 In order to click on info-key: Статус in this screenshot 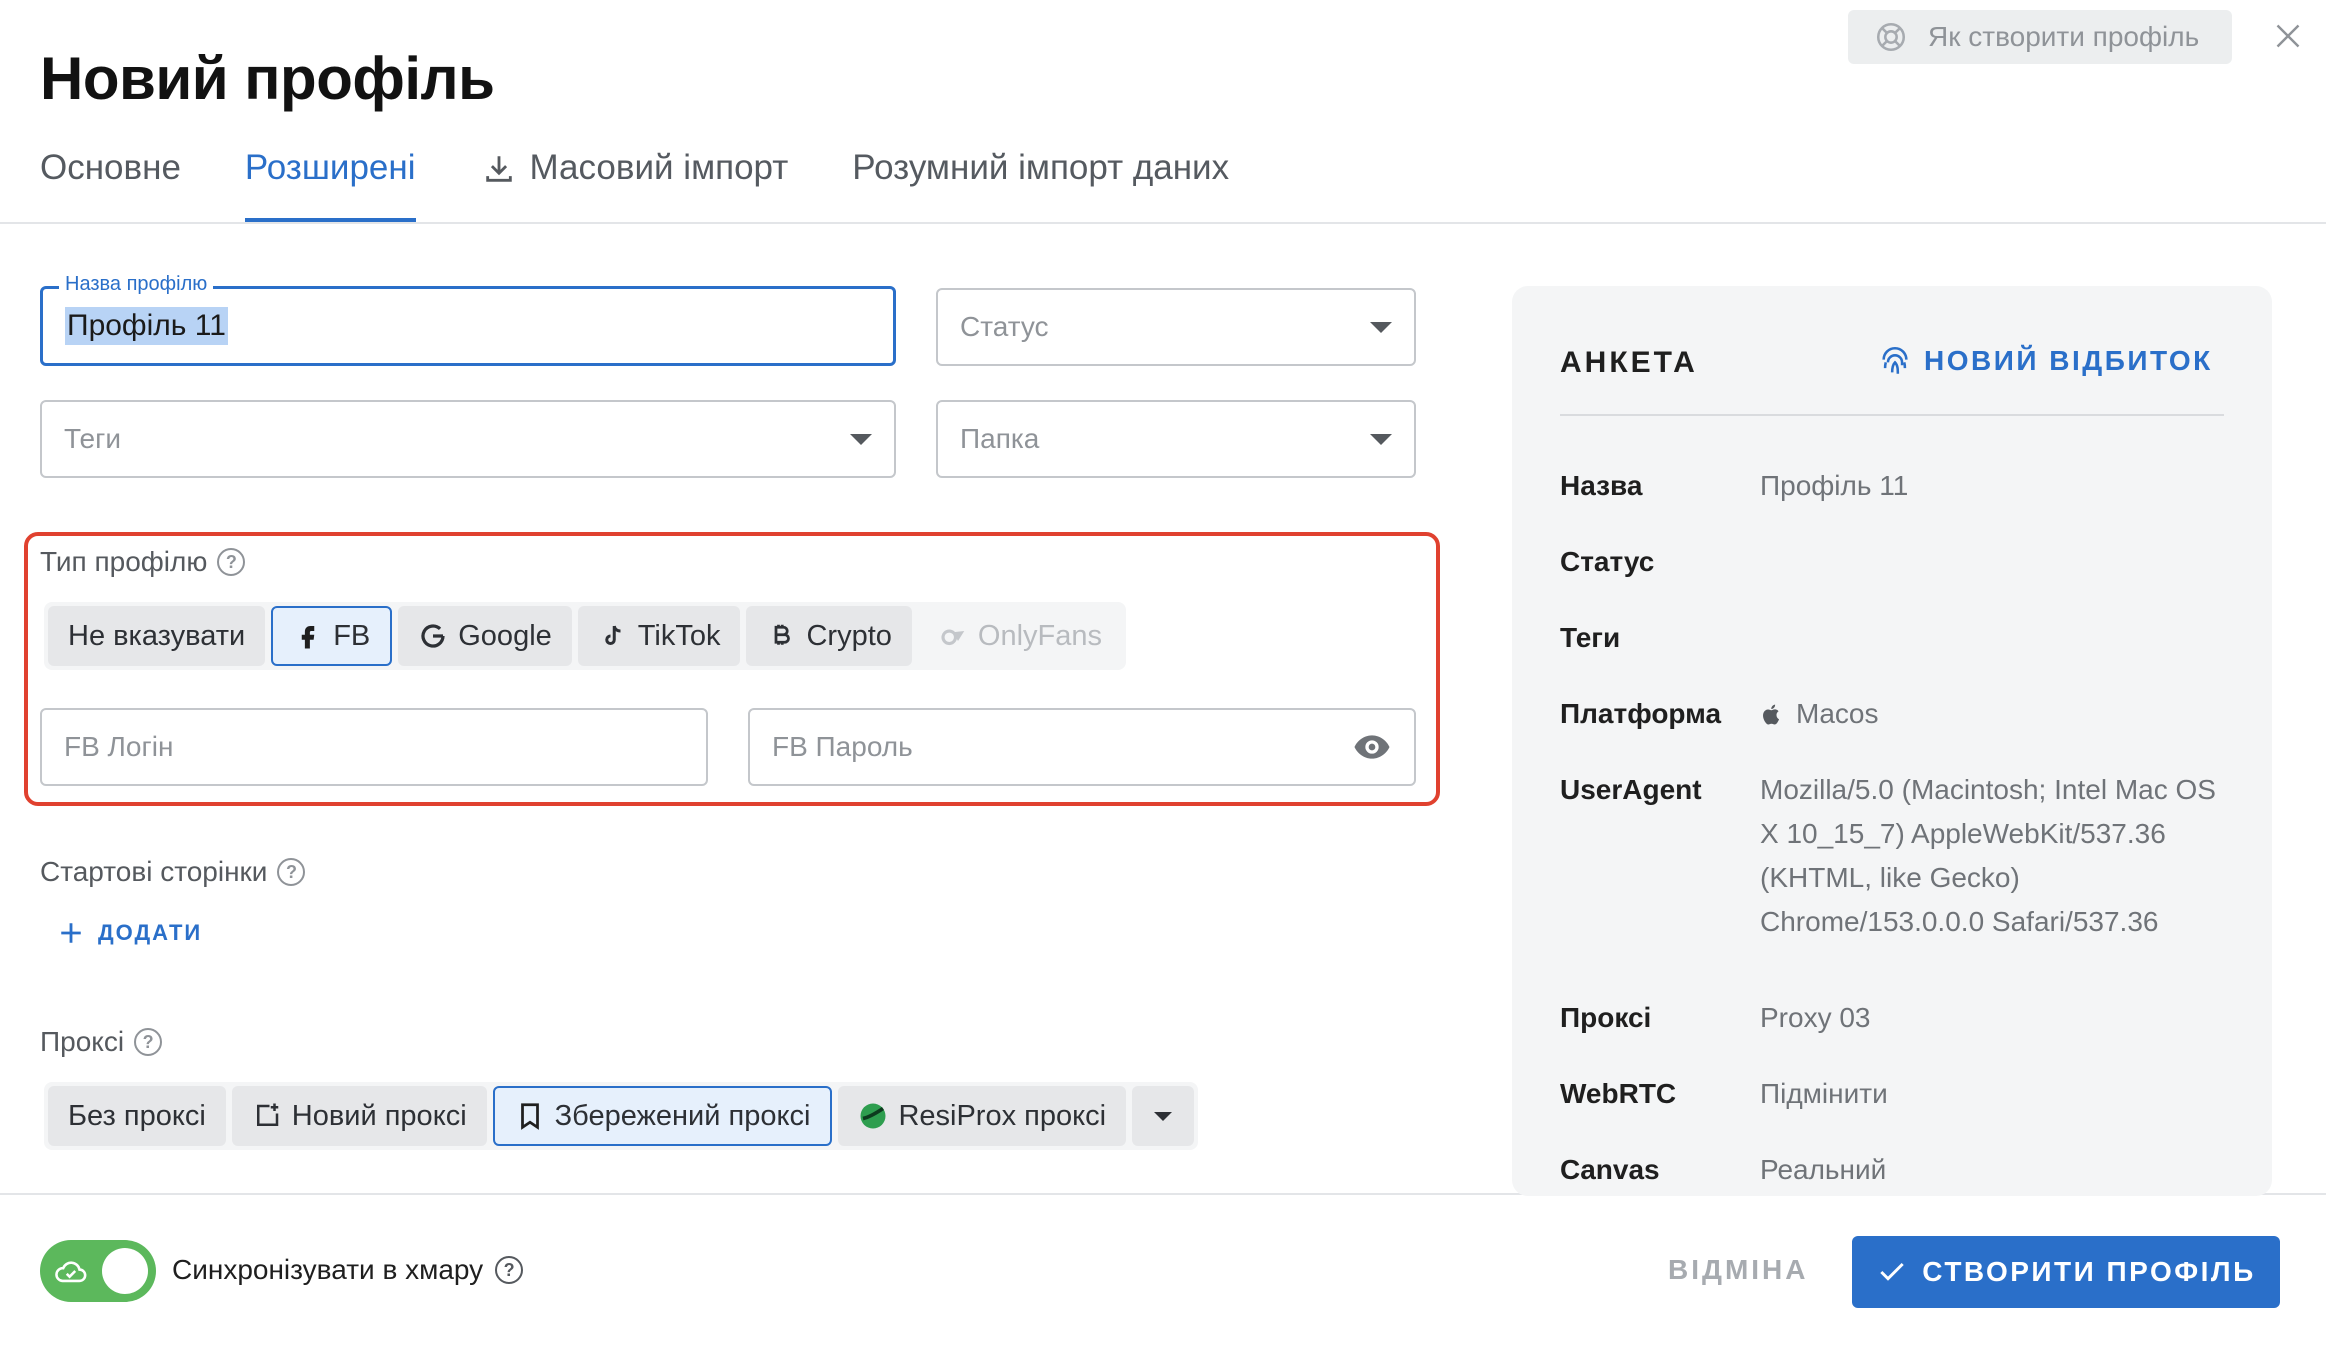, I will do `click(1607, 561)`.